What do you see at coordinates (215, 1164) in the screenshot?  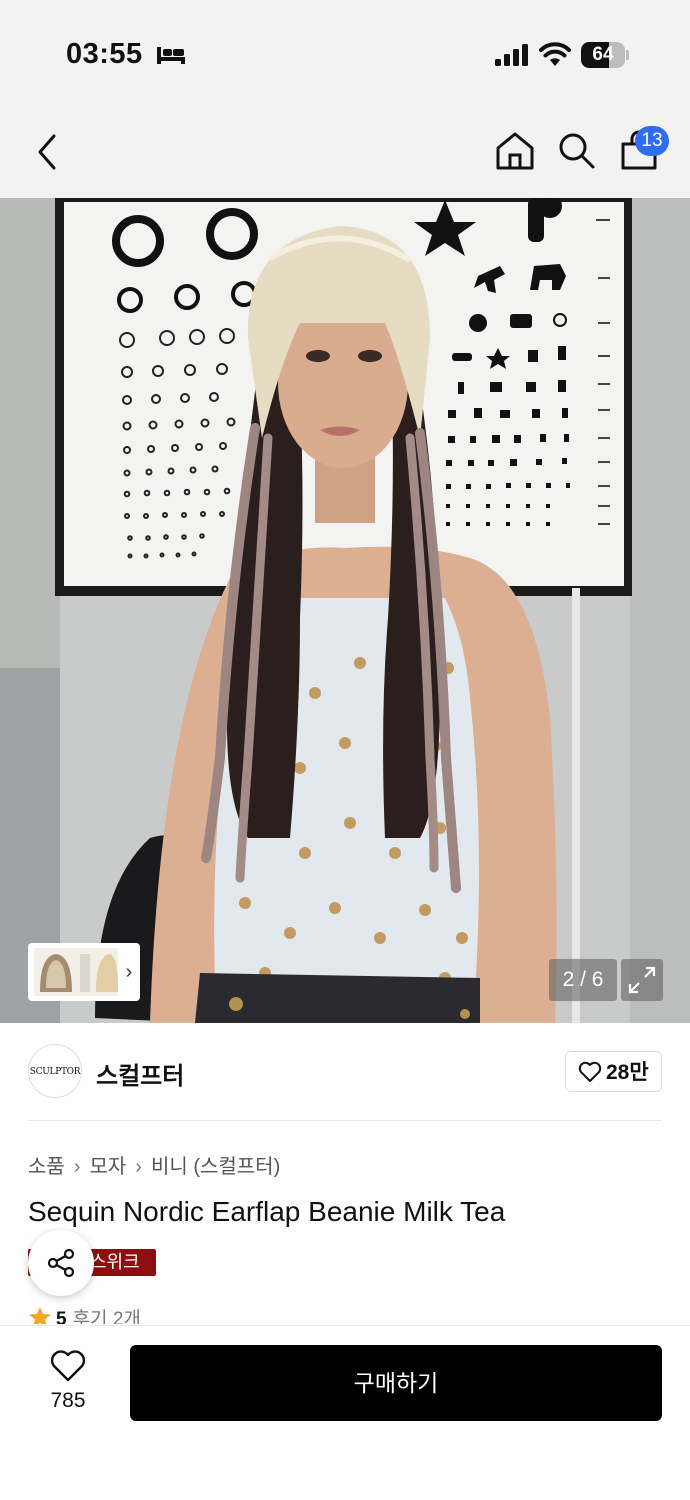 I see `breadcrumb-item: 비니 (스컬프터)` at bounding box center [215, 1164].